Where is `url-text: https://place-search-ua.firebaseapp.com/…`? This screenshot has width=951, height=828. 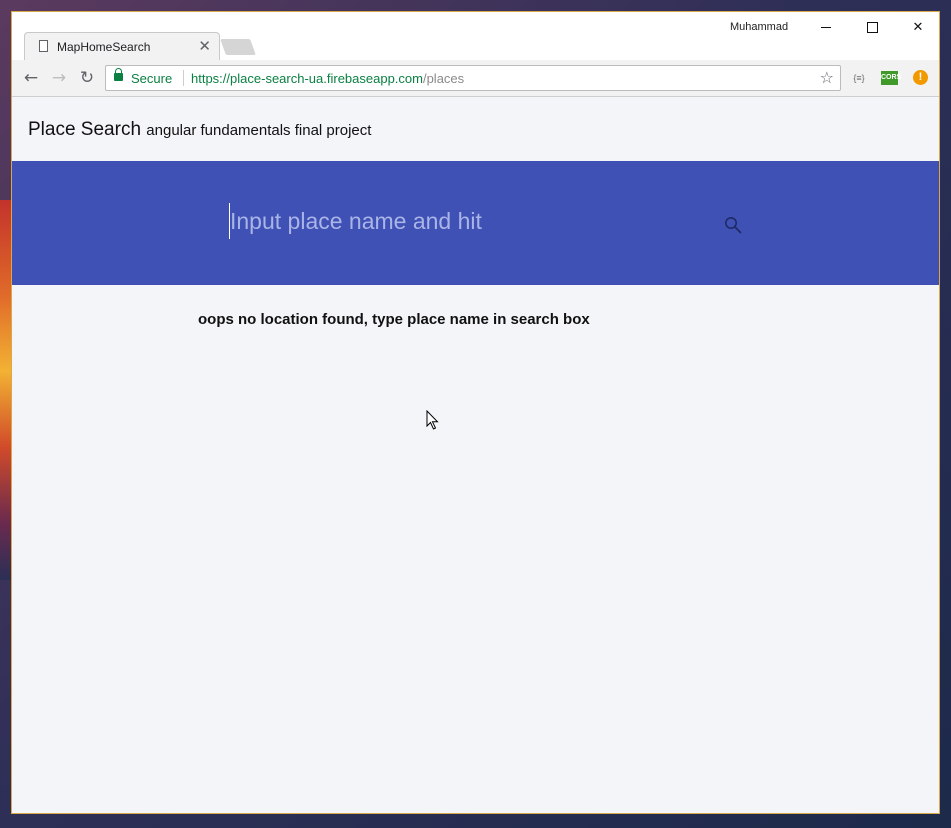
url-text: https://place-search-ua.firebaseapp.com/… is located at coordinates (327, 78).